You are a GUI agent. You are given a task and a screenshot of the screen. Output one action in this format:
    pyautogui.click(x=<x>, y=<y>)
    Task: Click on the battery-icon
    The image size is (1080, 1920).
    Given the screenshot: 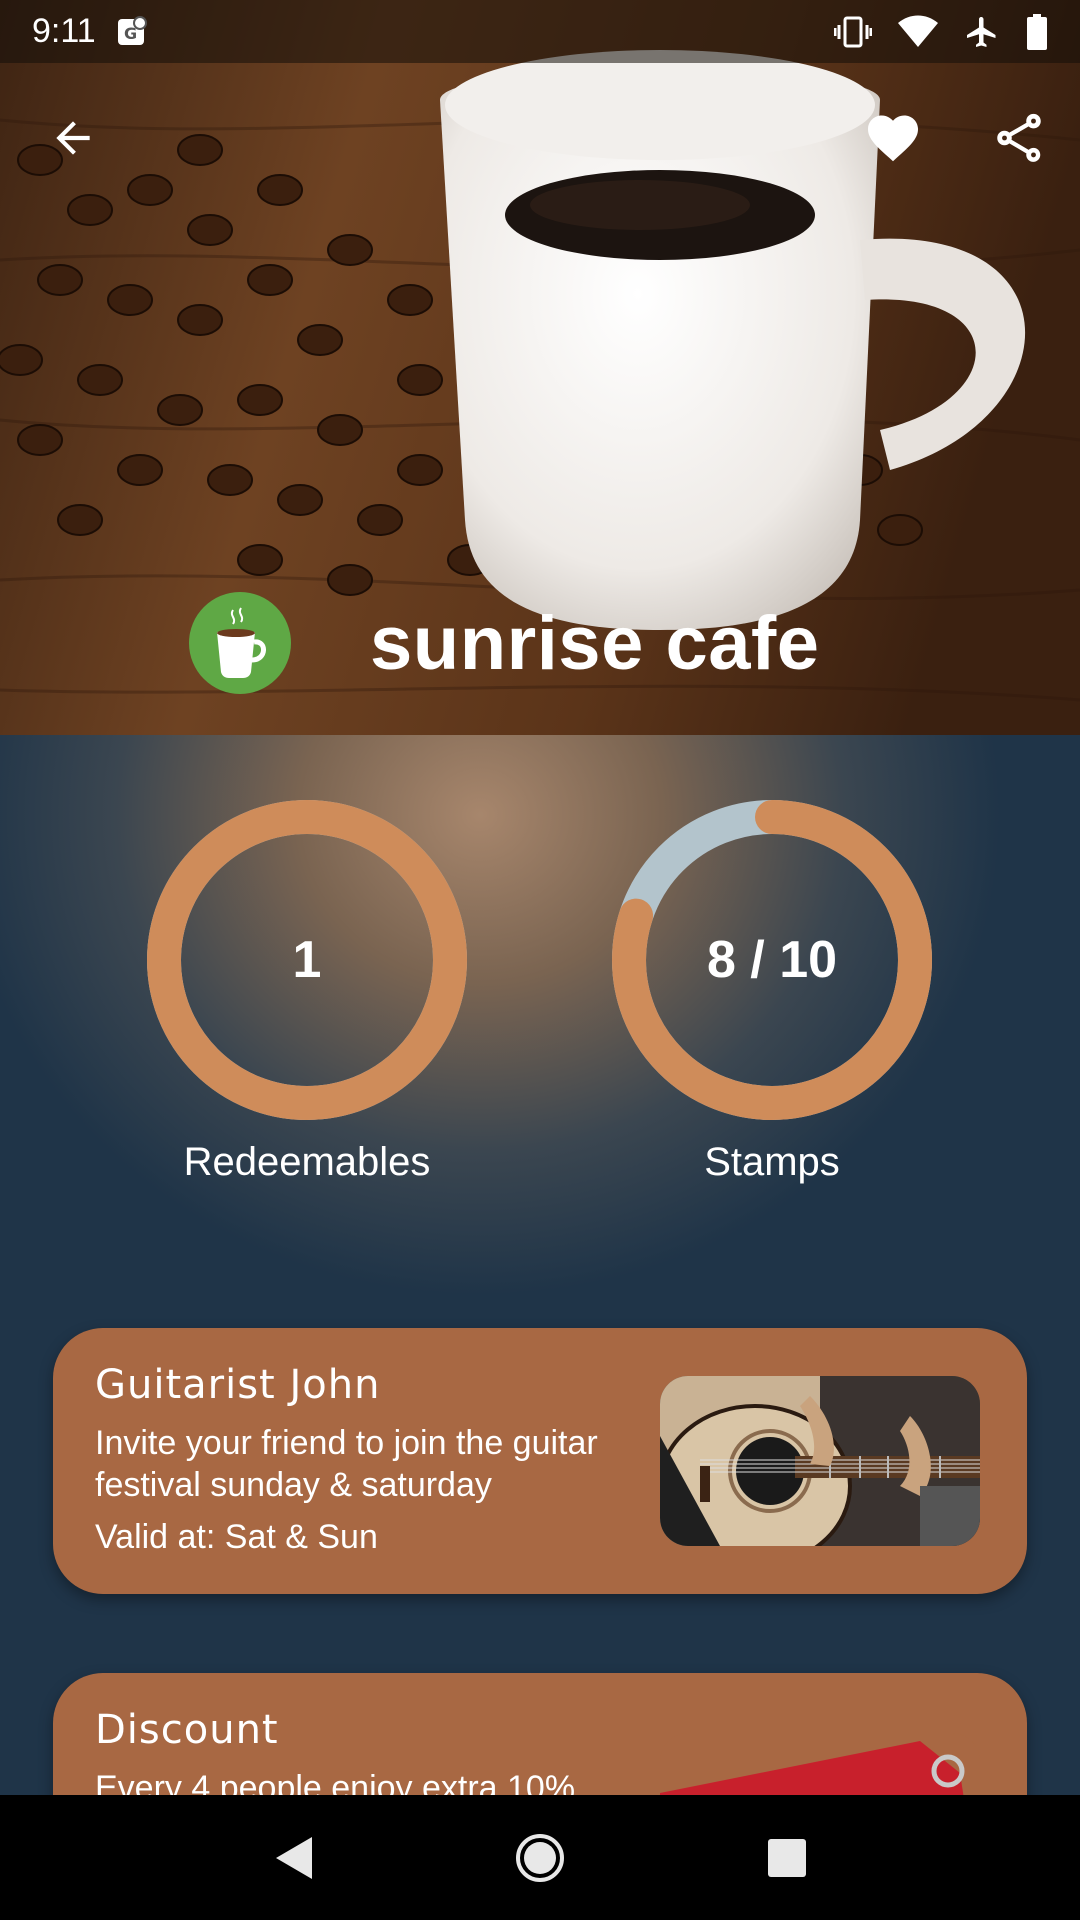 What is the action you would take?
    pyautogui.click(x=1037, y=31)
    